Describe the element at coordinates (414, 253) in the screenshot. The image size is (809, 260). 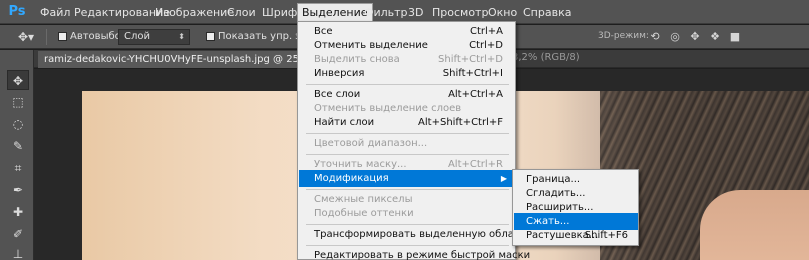
I see `menu-item-quick-mask: Редактировать в режиме быстрой маски` at that location.